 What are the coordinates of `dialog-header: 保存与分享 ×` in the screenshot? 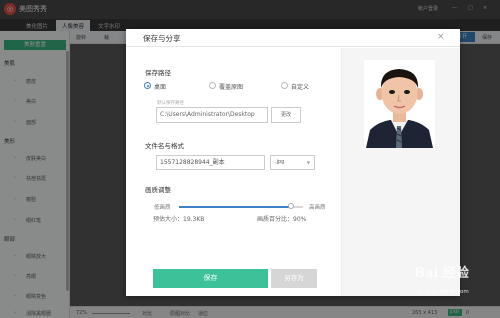 It's located at (293, 38).